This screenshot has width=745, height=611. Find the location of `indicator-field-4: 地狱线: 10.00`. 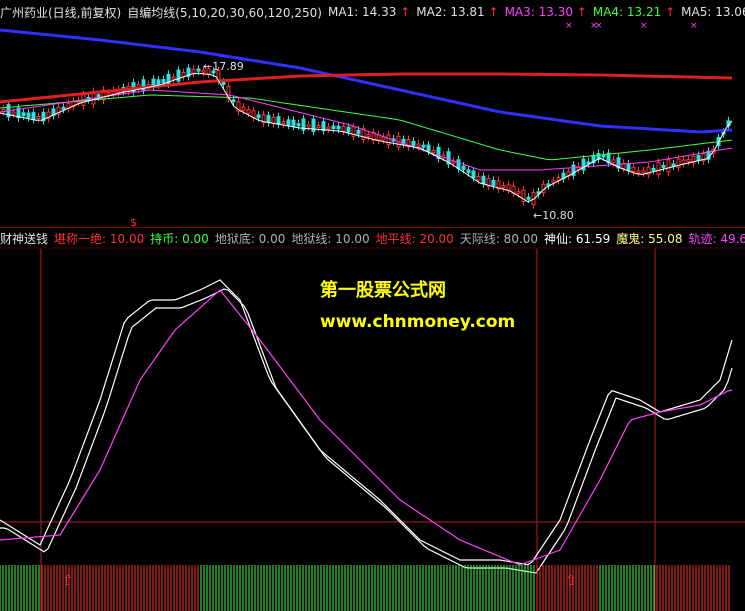

indicator-field-4: 地狱线: 10.00 is located at coordinates (330, 238).